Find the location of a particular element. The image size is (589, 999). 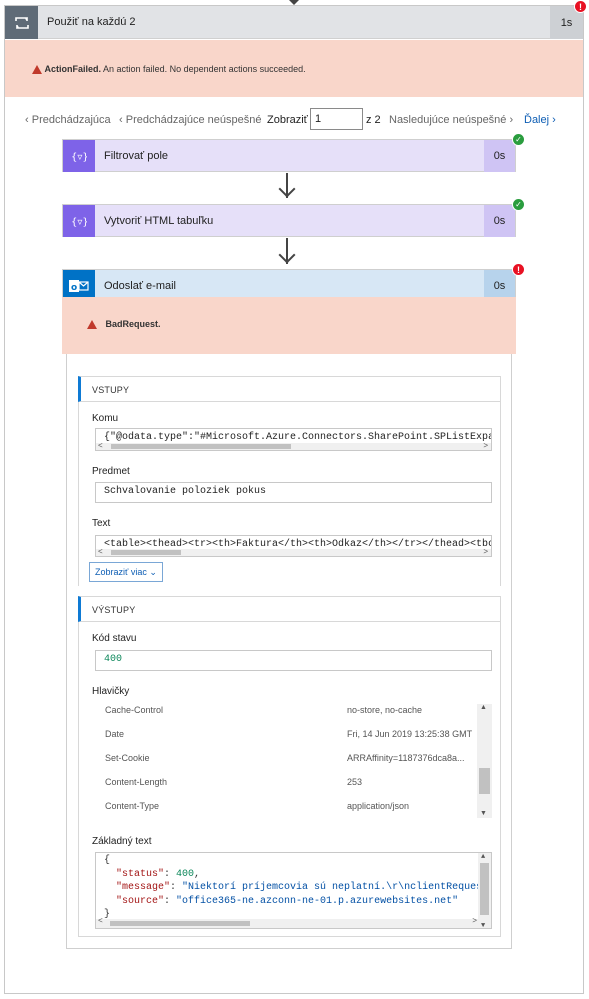

card-border-right is located at coordinates (511, 651).